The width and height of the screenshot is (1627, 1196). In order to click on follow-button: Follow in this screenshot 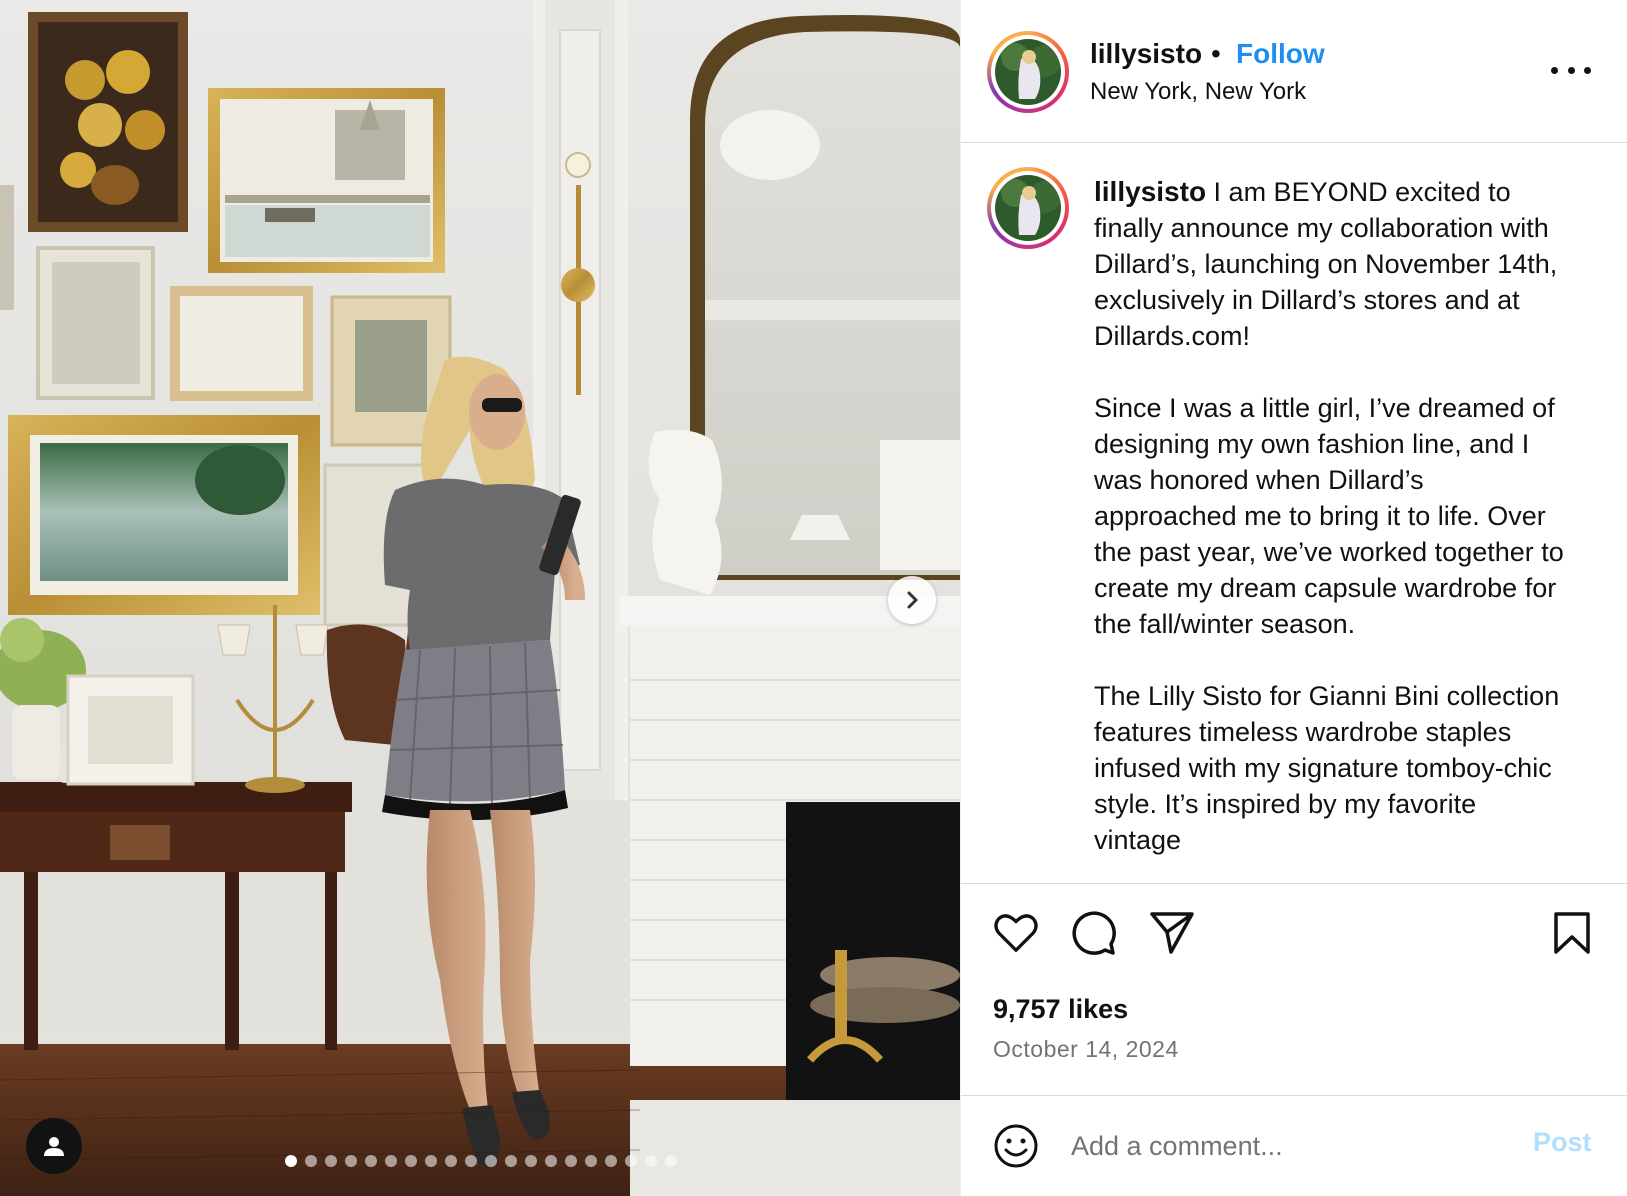, I will do `click(1280, 54)`.